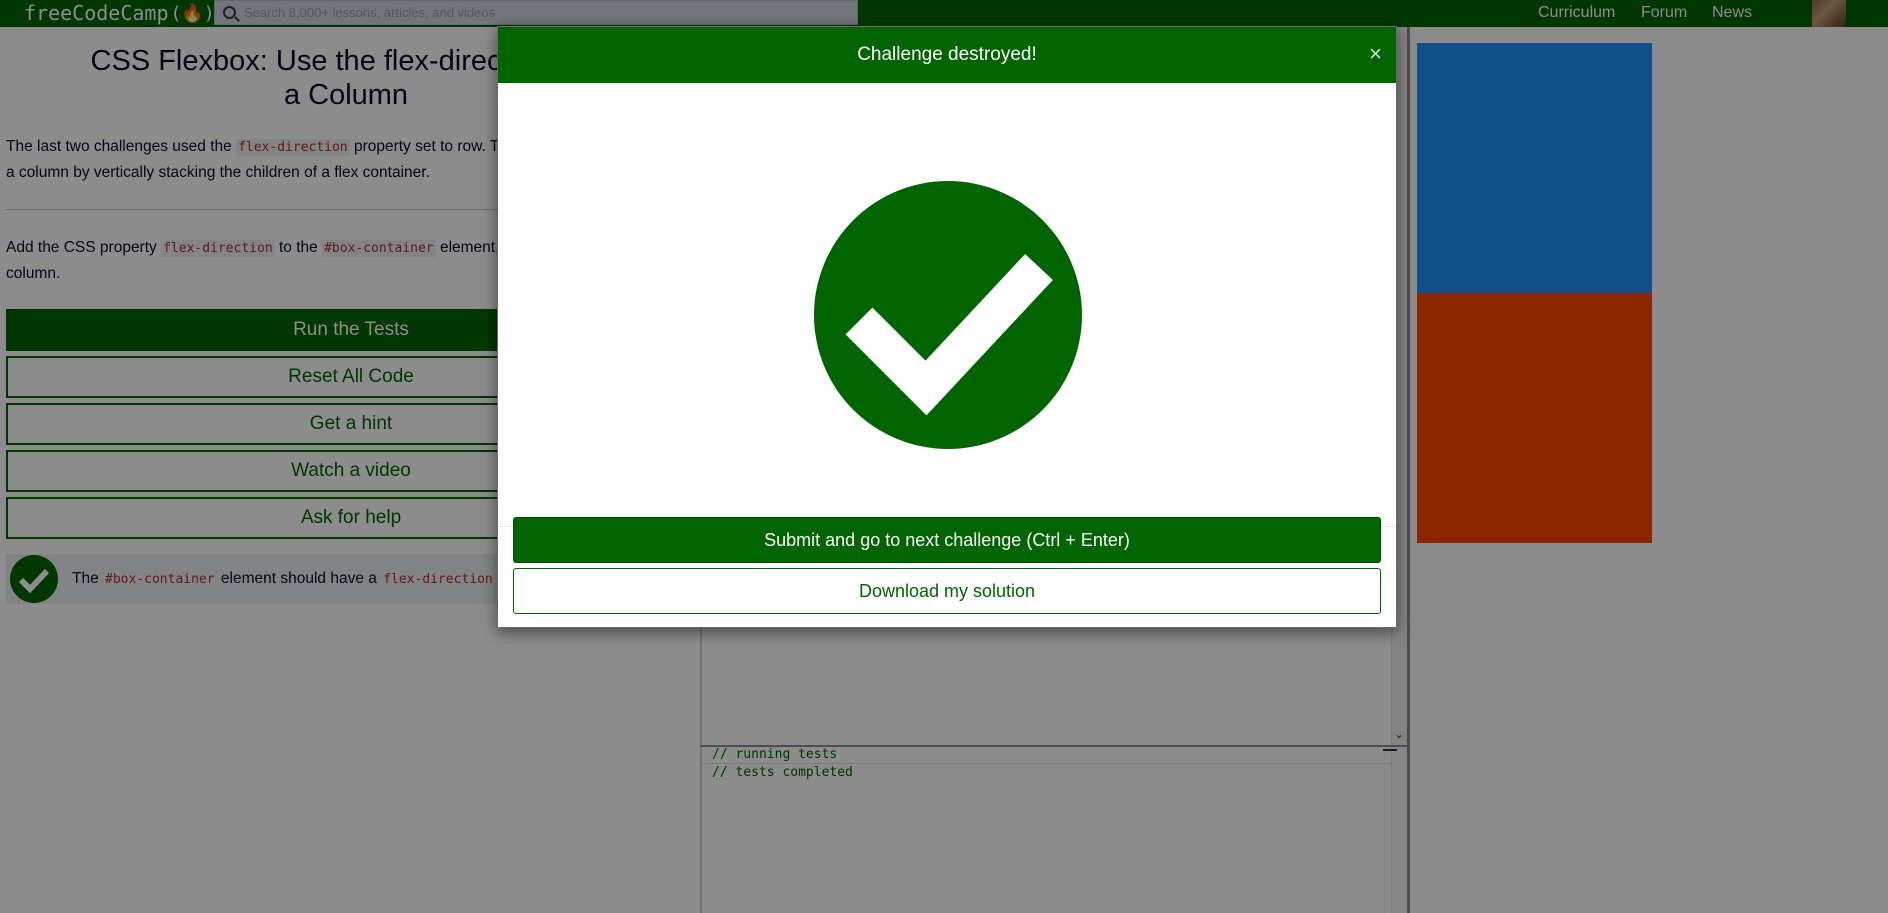 The image size is (1888, 913). What do you see at coordinates (1375, 54) in the screenshot?
I see `close-icon: ×` at bounding box center [1375, 54].